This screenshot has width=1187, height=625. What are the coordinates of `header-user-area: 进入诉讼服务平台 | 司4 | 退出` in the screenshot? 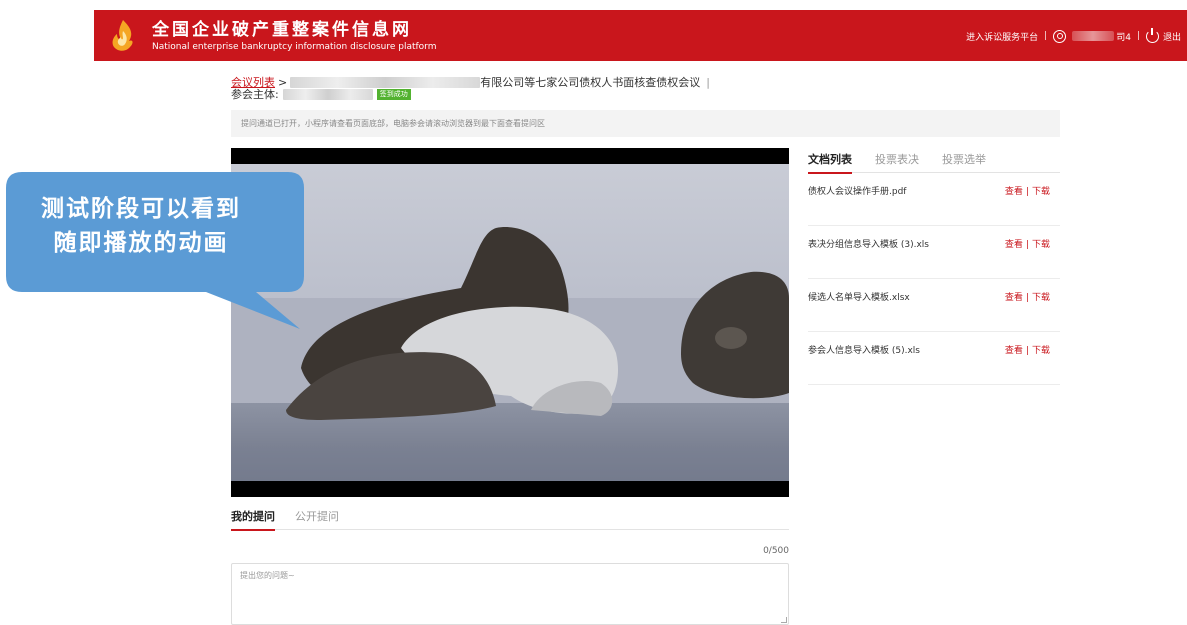 It's located at (1073, 36).